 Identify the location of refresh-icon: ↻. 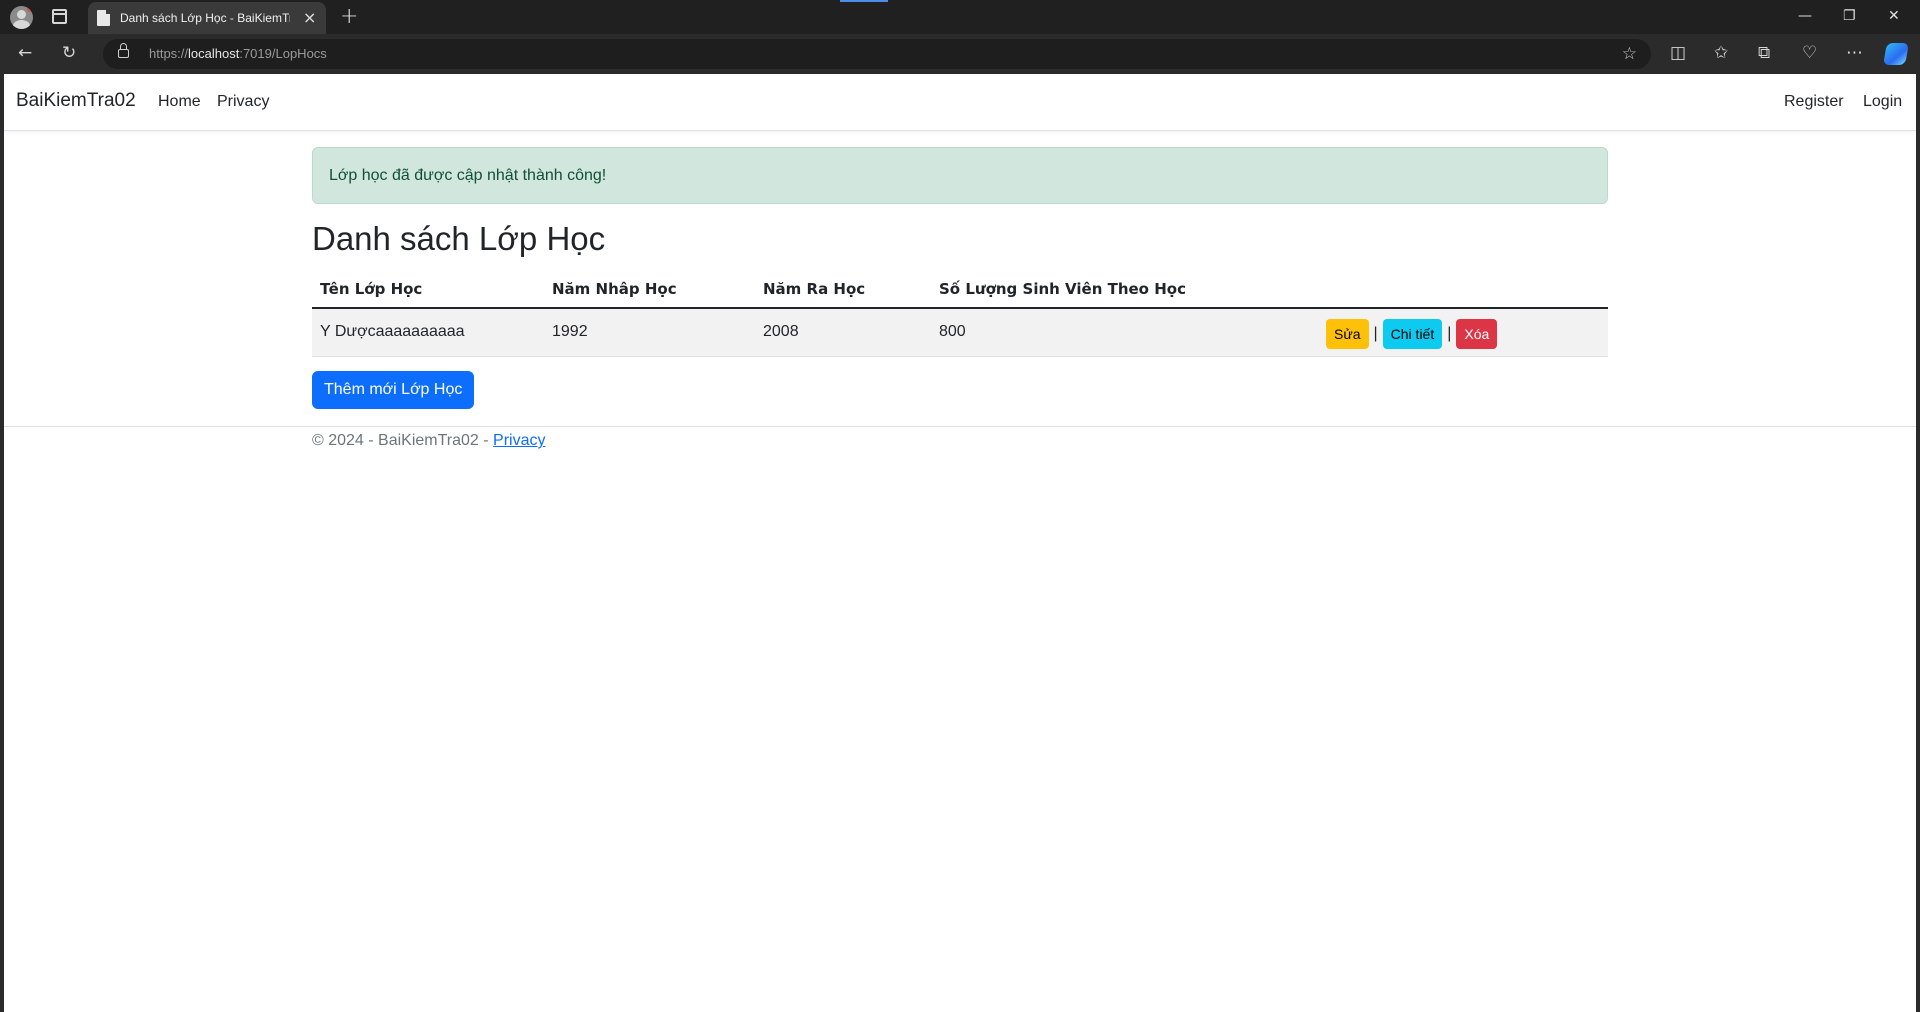
(69, 53).